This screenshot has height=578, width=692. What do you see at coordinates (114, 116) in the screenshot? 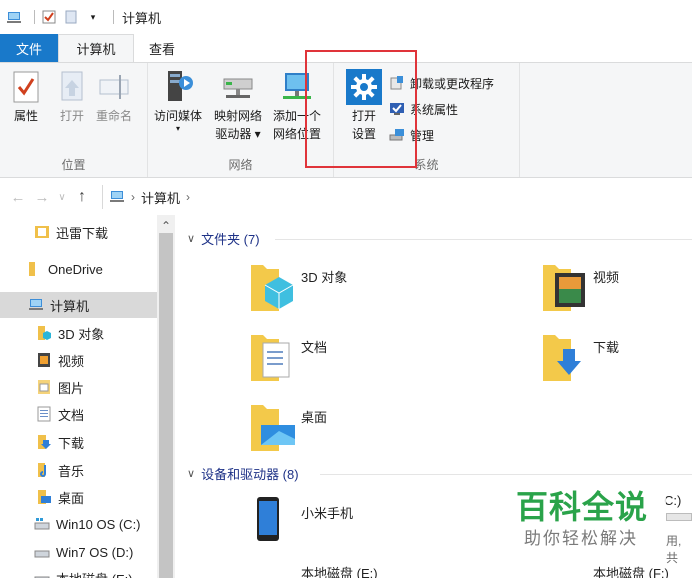
I see `rename-label: 重命名` at bounding box center [114, 116].